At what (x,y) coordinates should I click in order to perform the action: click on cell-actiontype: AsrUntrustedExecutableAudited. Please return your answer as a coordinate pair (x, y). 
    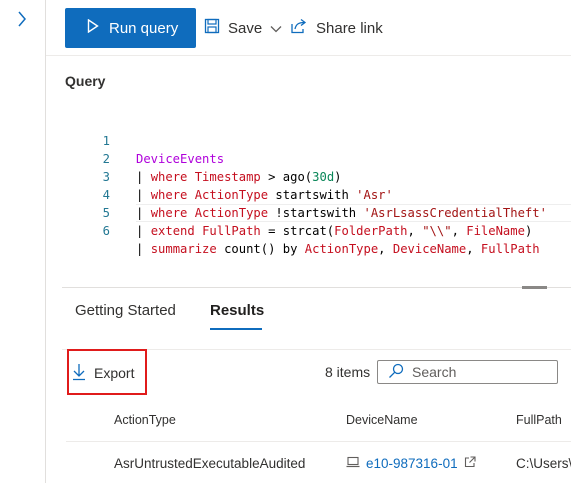
    Looking at the image, I should click on (210, 463).